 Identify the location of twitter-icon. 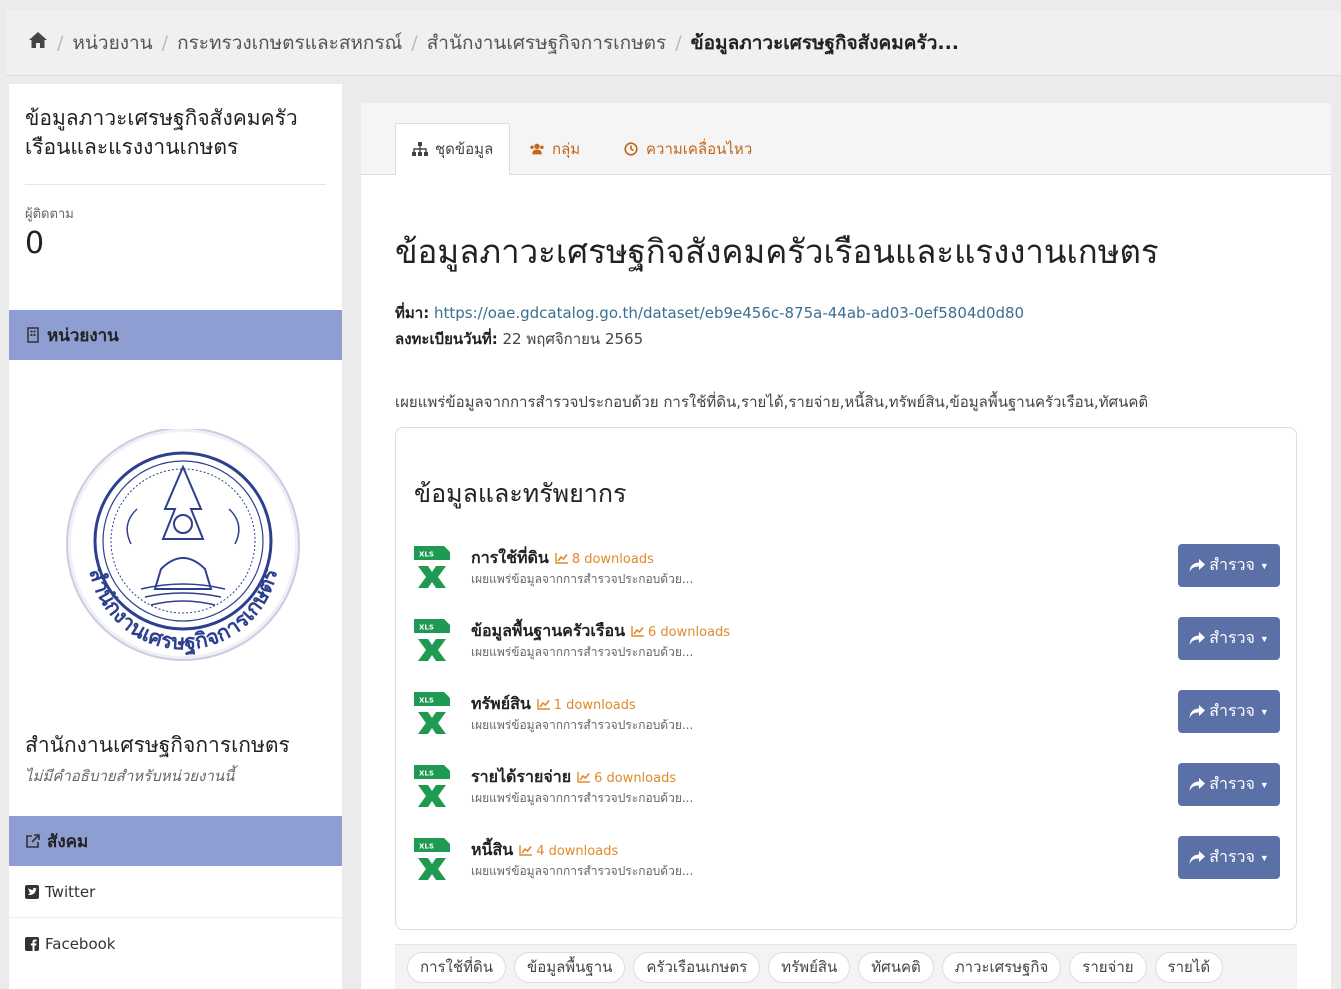
(32, 891).